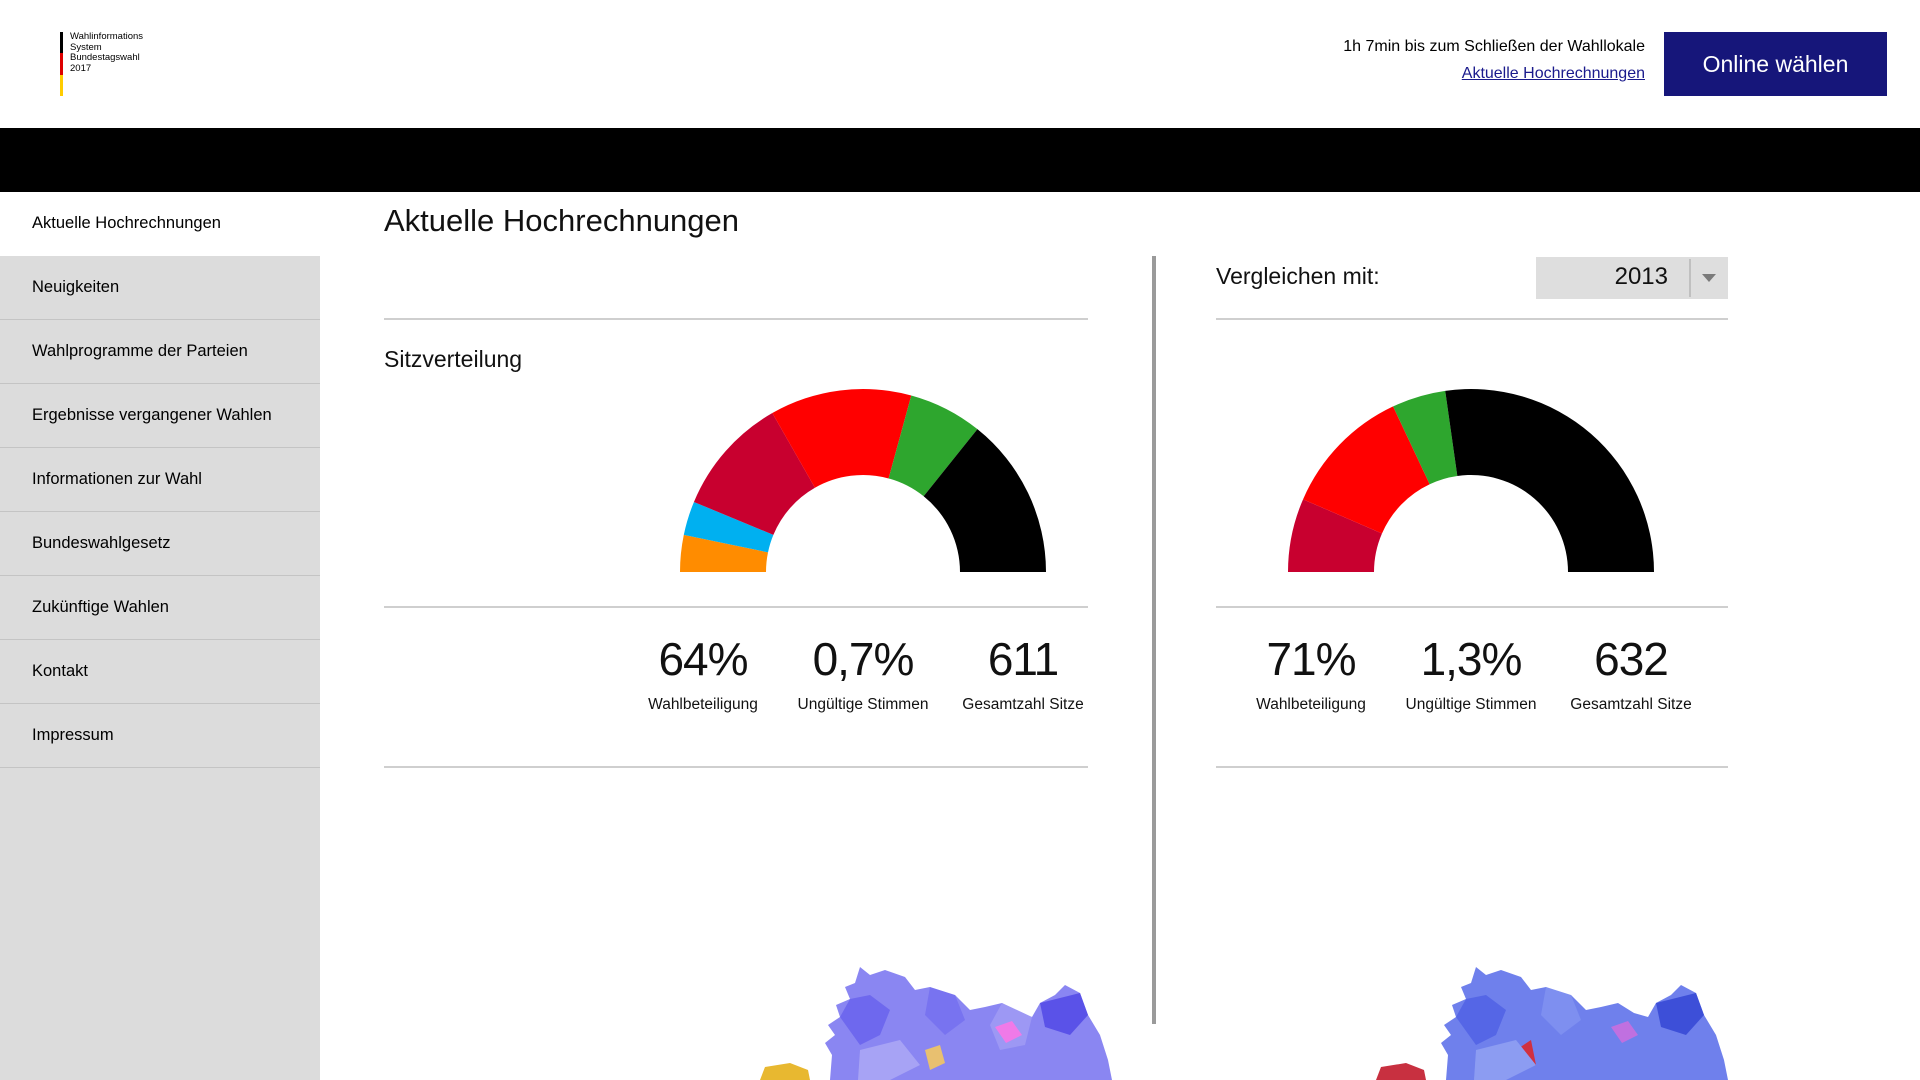 This screenshot has height=1080, width=1920. Describe the element at coordinates (105, 57) in the screenshot. I see `logo-line: Bundestagswahl` at that location.